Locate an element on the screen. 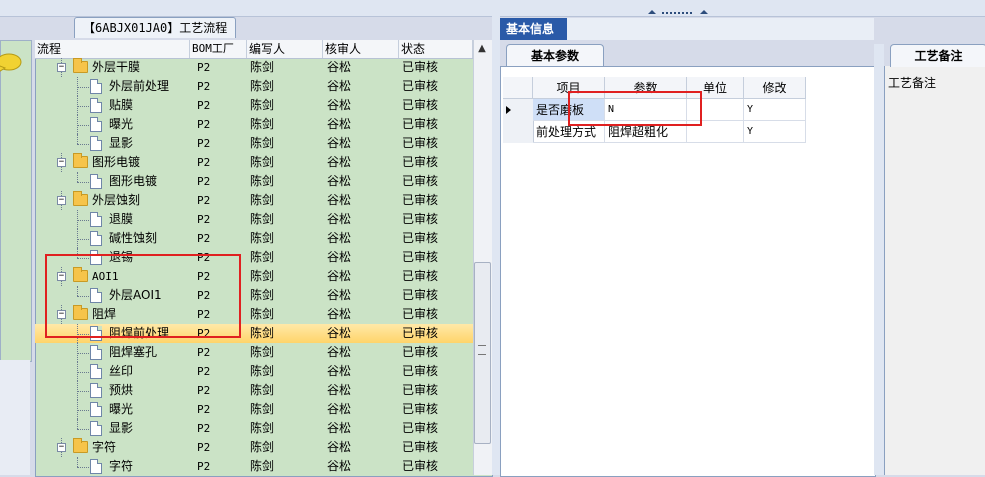 Image resolution: width=985 pixels, height=477 pixels. tree-node-label: 阻焊塞孔 is located at coordinates (133, 352).